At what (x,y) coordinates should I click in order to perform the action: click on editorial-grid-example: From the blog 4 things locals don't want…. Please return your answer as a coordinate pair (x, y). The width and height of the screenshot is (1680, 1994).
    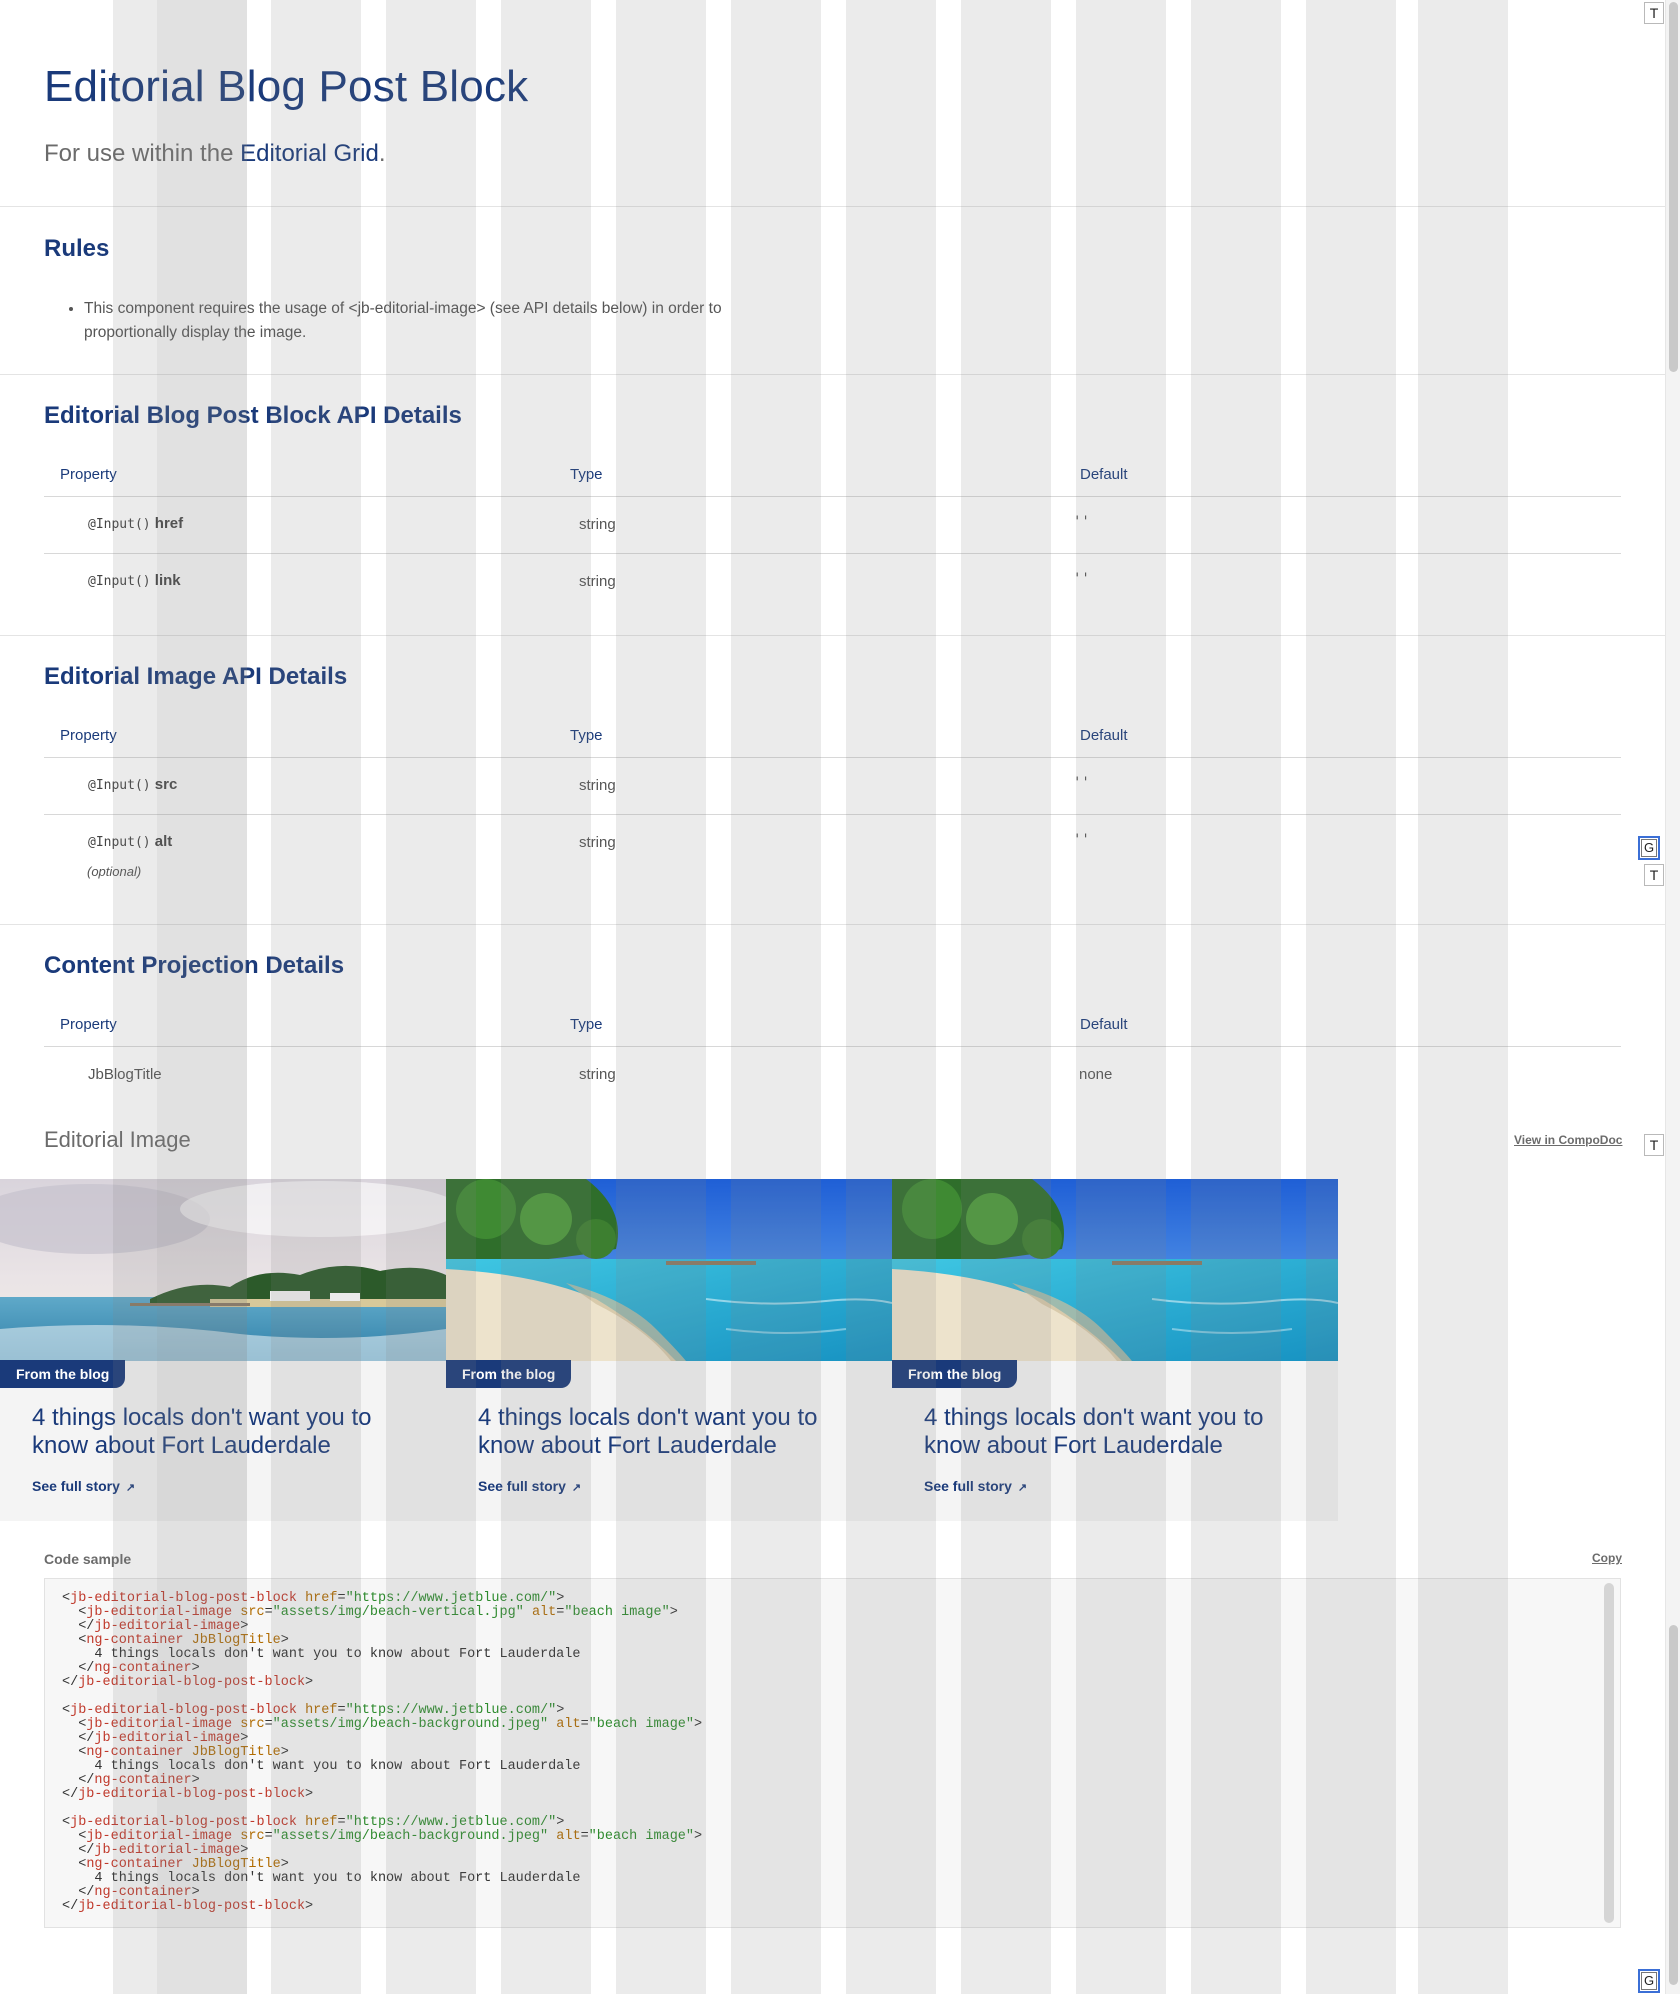
    Looking at the image, I should click on (669, 1350).